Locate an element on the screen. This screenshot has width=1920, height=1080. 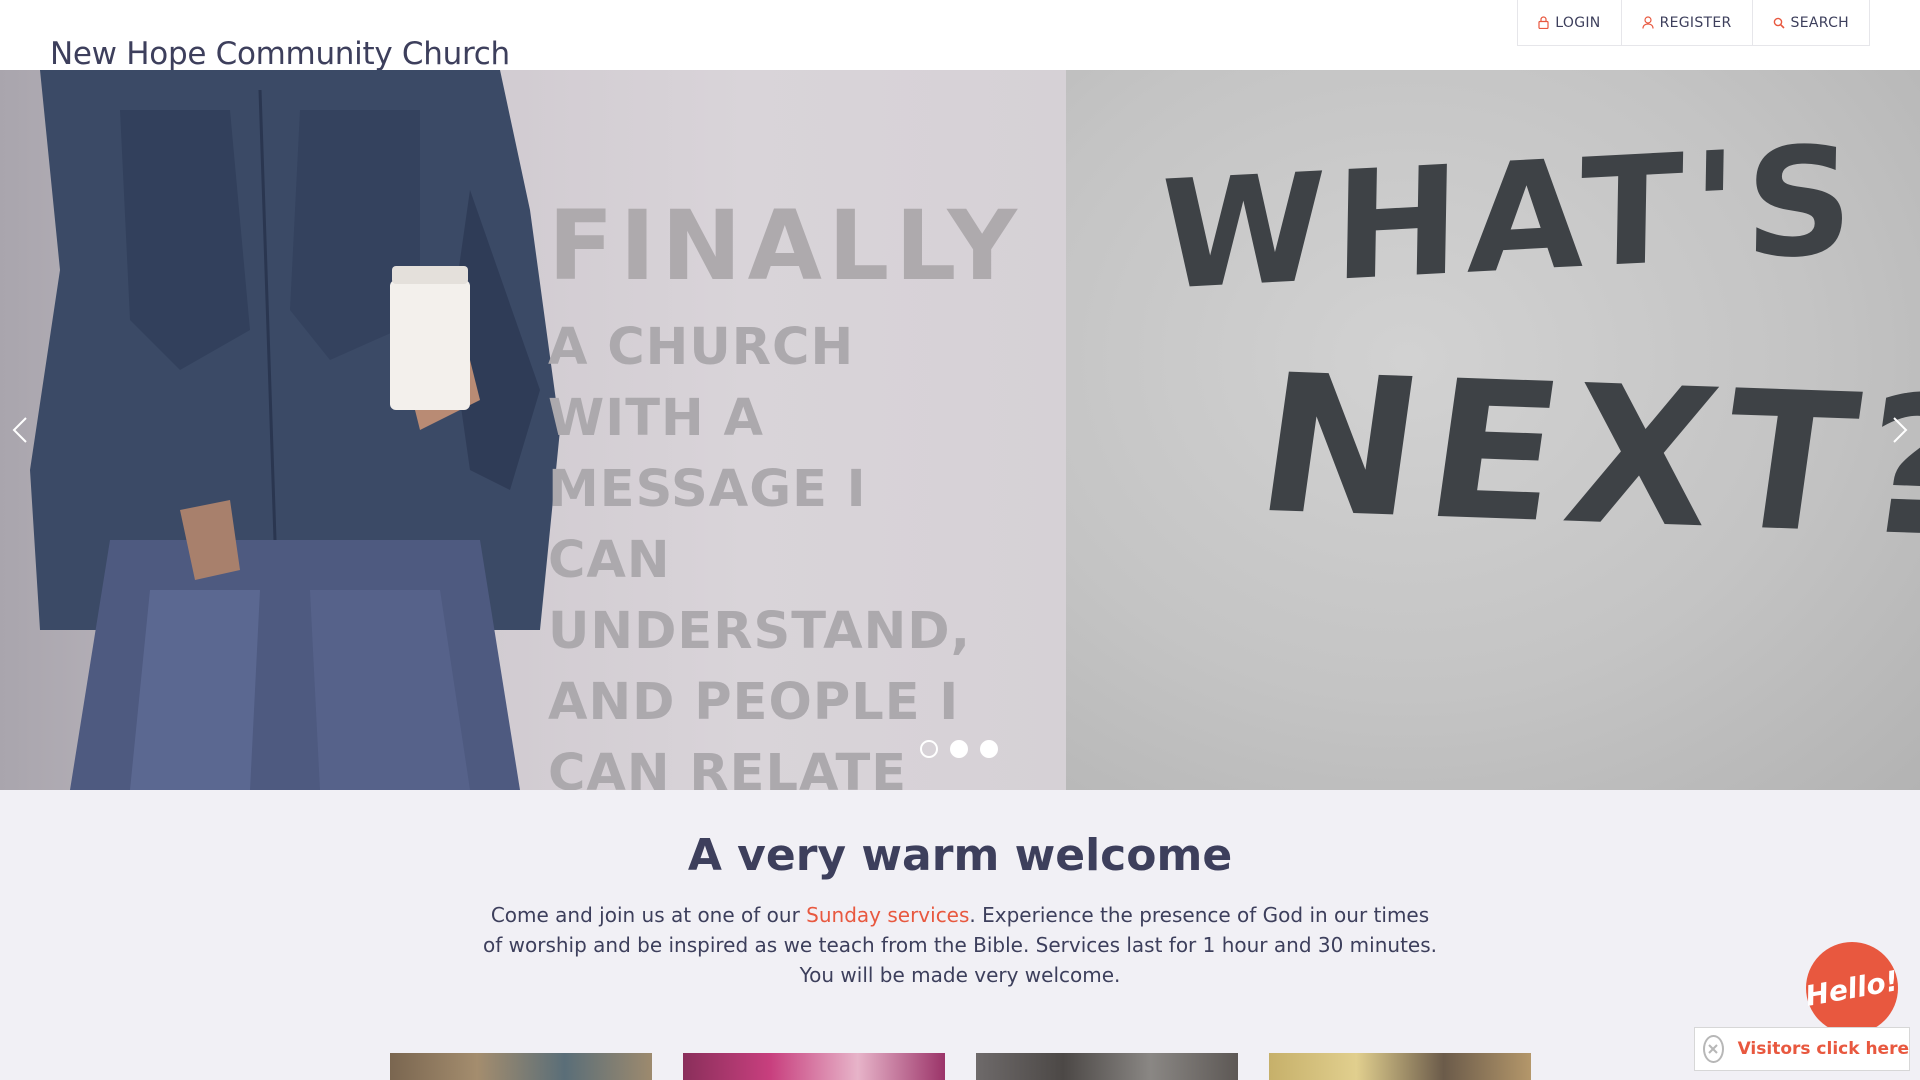
chevron-right-icon is located at coordinates (1900, 430).